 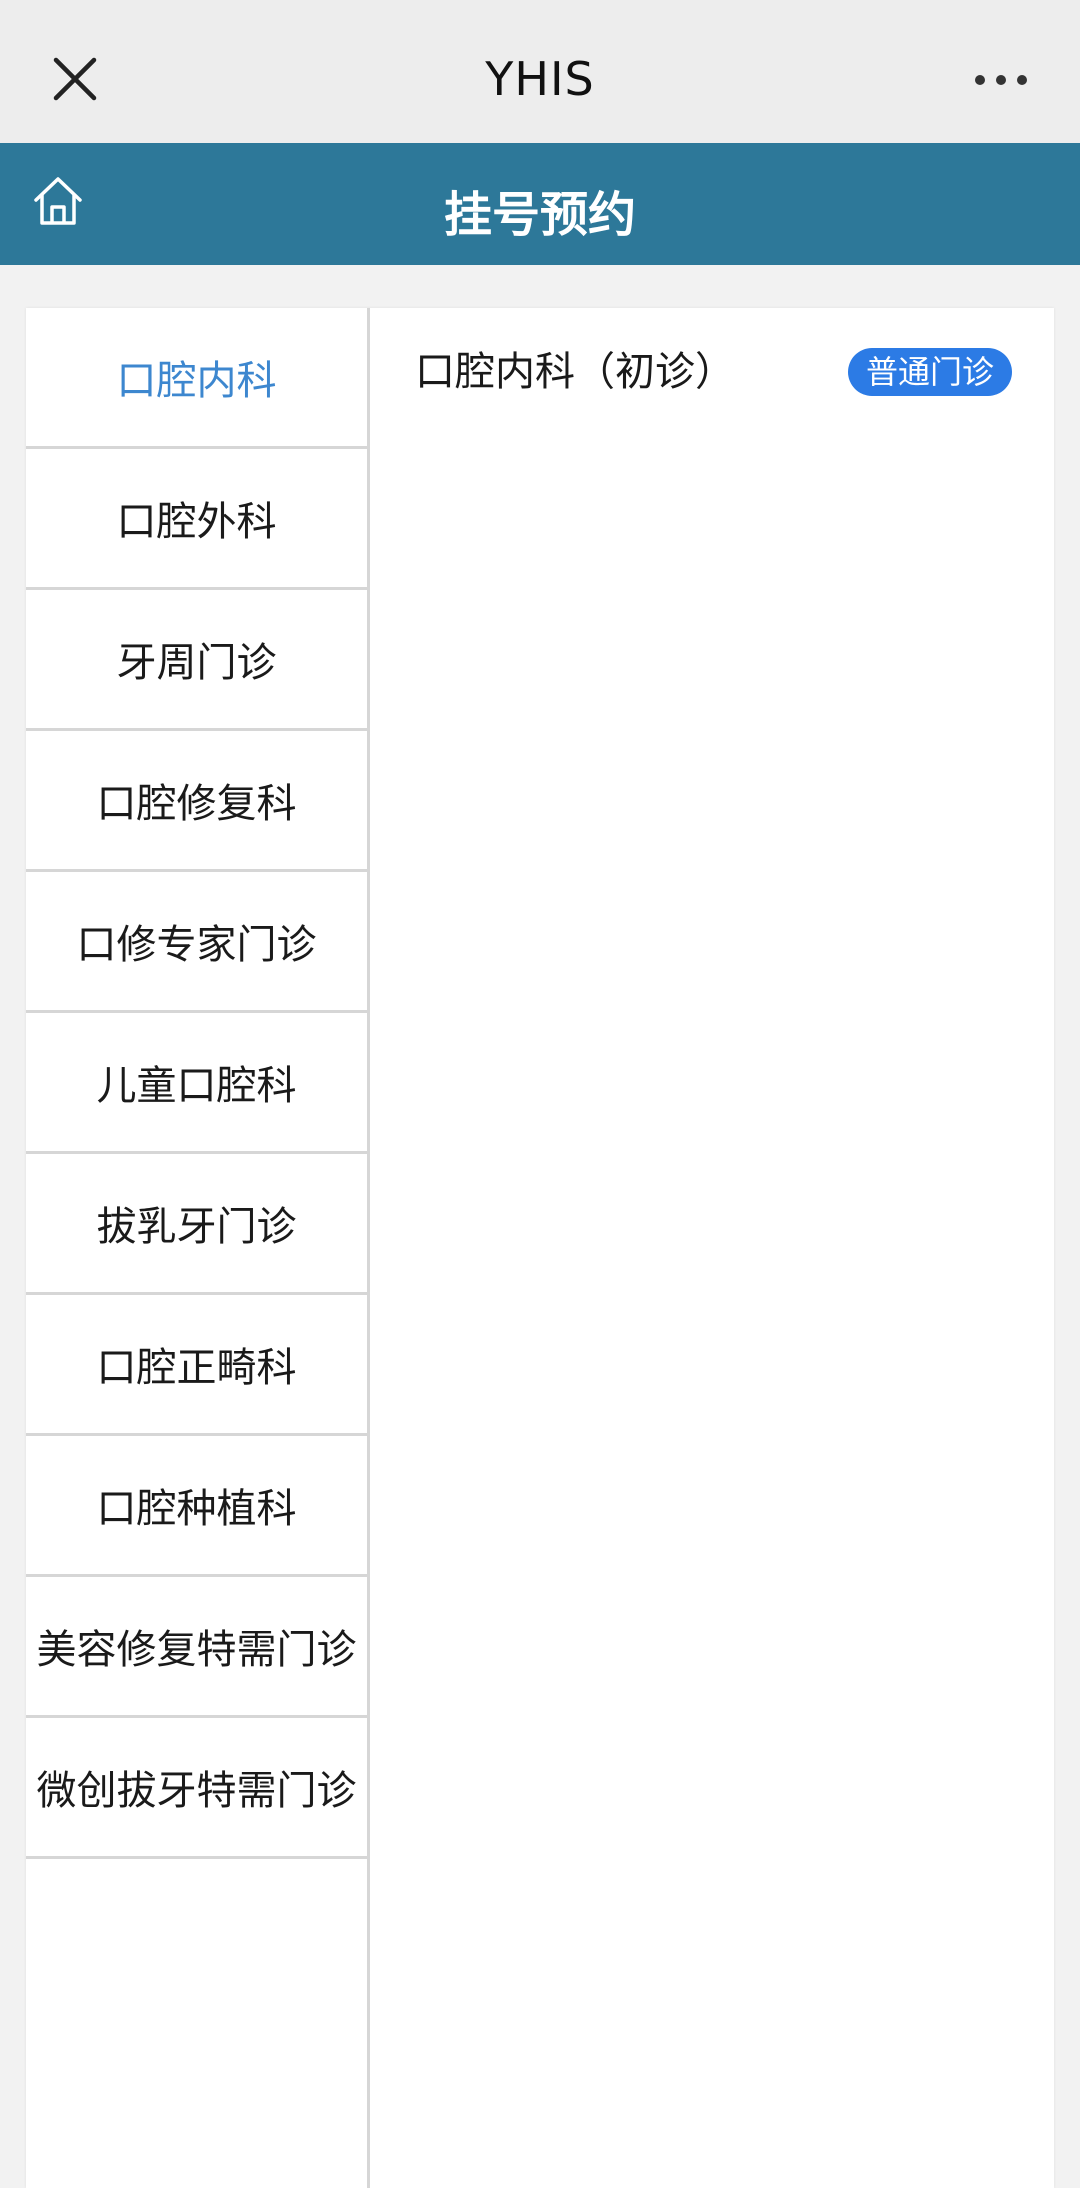 What do you see at coordinates (196, 801) in the screenshot?
I see `sidebar-item-prosthodontics: 口腔修复科` at bounding box center [196, 801].